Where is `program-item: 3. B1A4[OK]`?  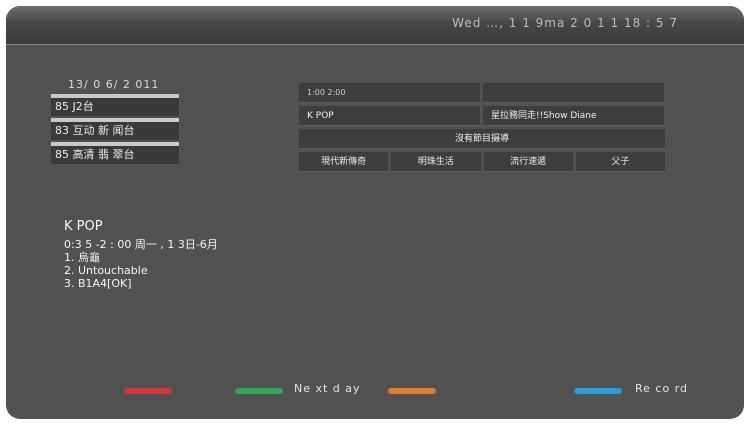
program-item: 3. B1A4[OK] is located at coordinates (98, 283).